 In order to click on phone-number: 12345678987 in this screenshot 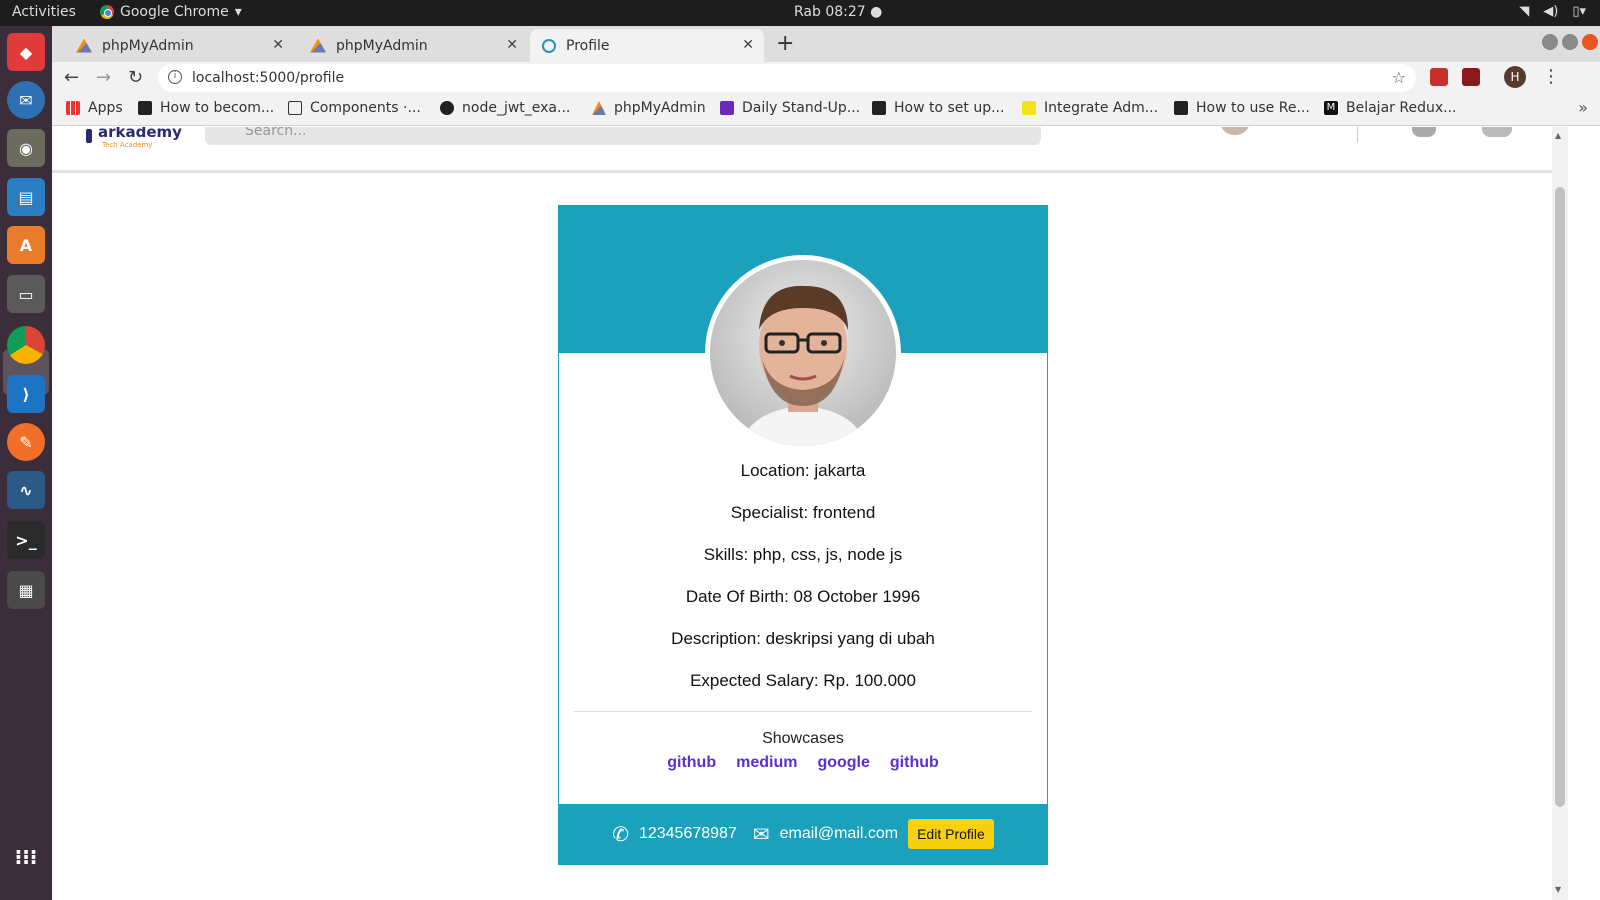, I will do `click(687, 833)`.